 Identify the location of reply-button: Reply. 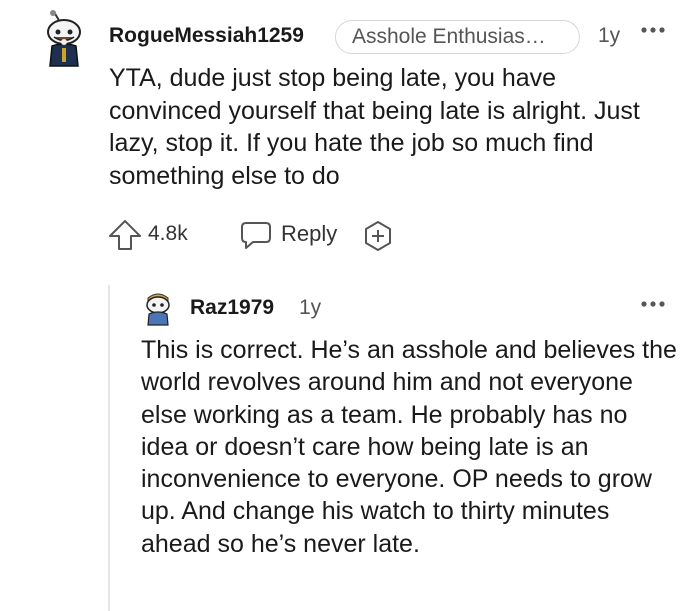
(309, 234).